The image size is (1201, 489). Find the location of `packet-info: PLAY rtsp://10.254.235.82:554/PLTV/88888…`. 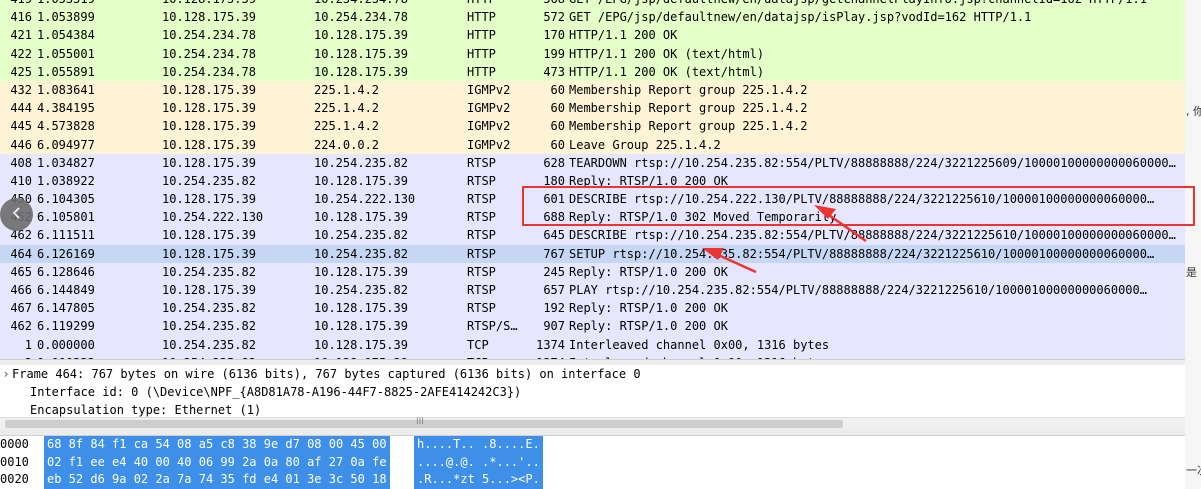

packet-info: PLAY rtsp://10.254.235.82:554/PLTV/88888… is located at coordinates (858, 290).